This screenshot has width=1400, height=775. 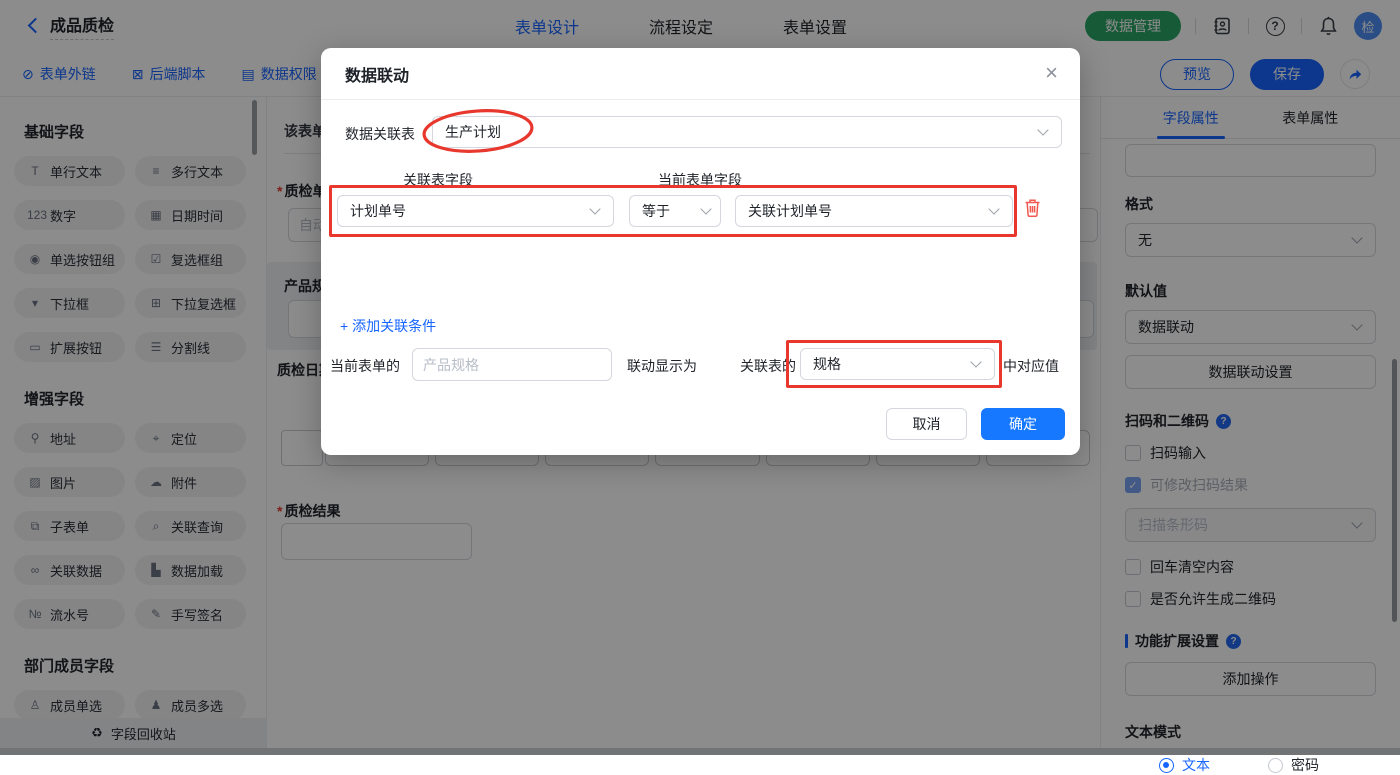 What do you see at coordinates (897, 364) in the screenshot?
I see `rel-field-select: 规格` at bounding box center [897, 364].